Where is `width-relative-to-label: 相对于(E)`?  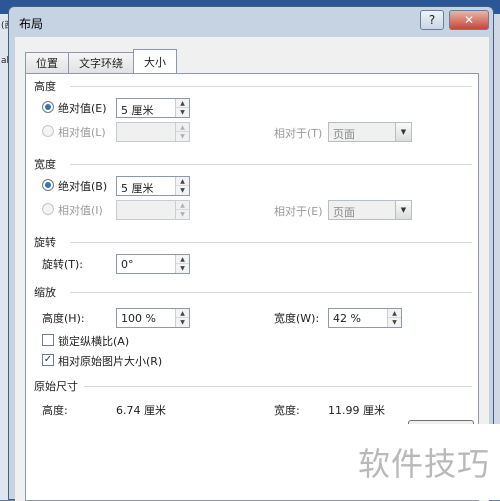 width-relative-to-label: 相对于(E) is located at coordinates (298, 211).